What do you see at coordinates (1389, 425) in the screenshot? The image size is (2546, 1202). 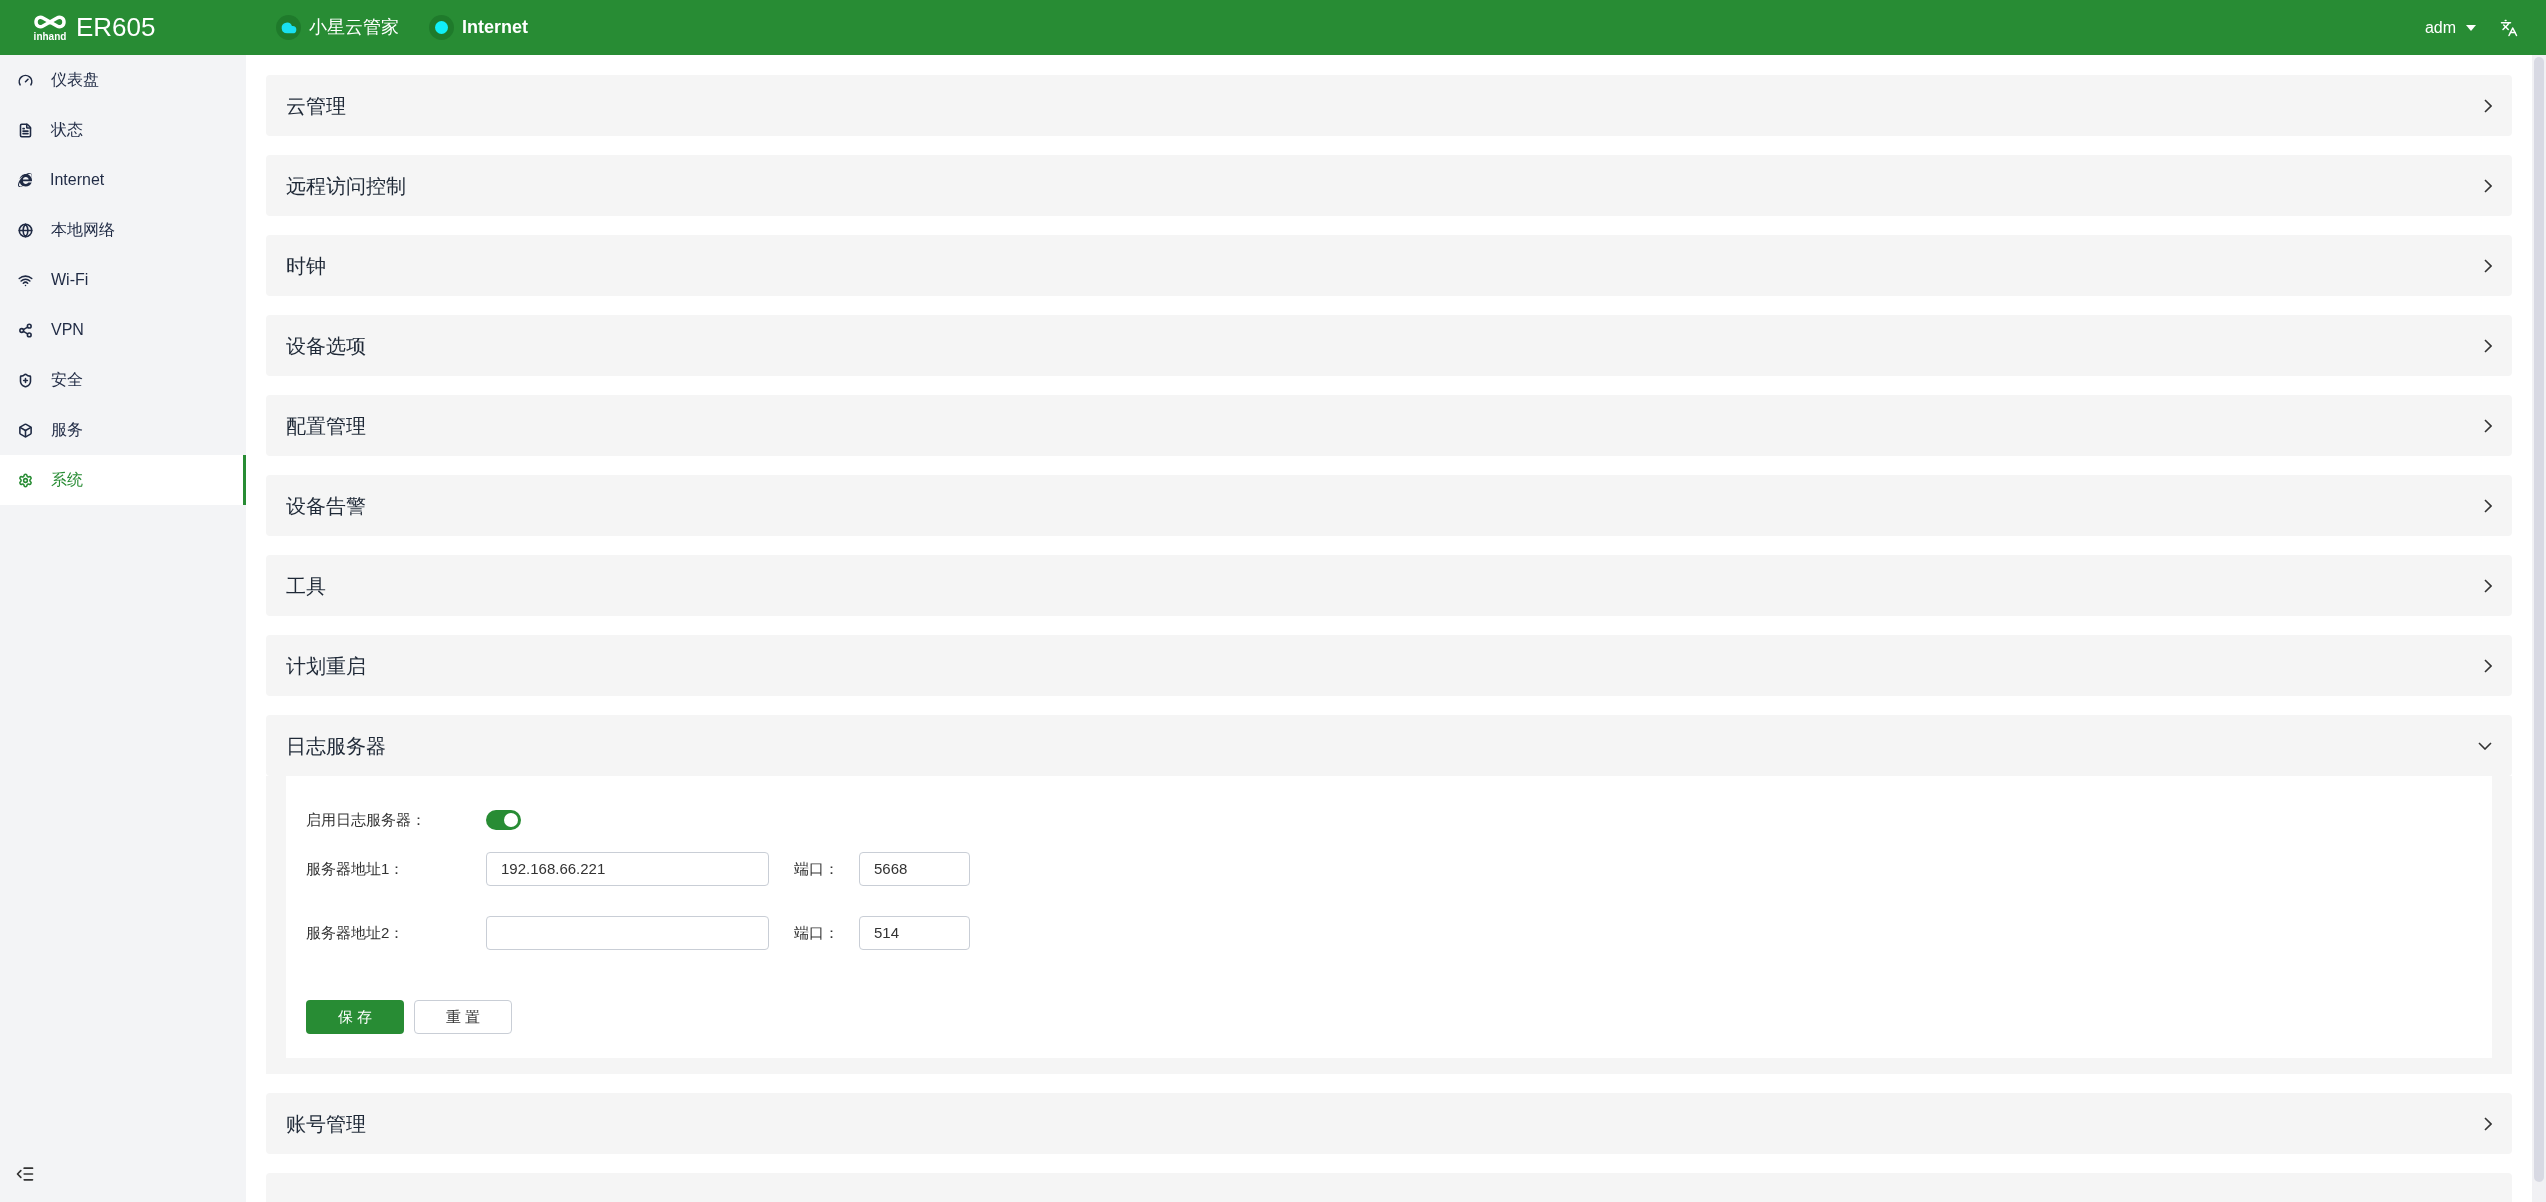 I see `panel-header: 配置管理` at bounding box center [1389, 425].